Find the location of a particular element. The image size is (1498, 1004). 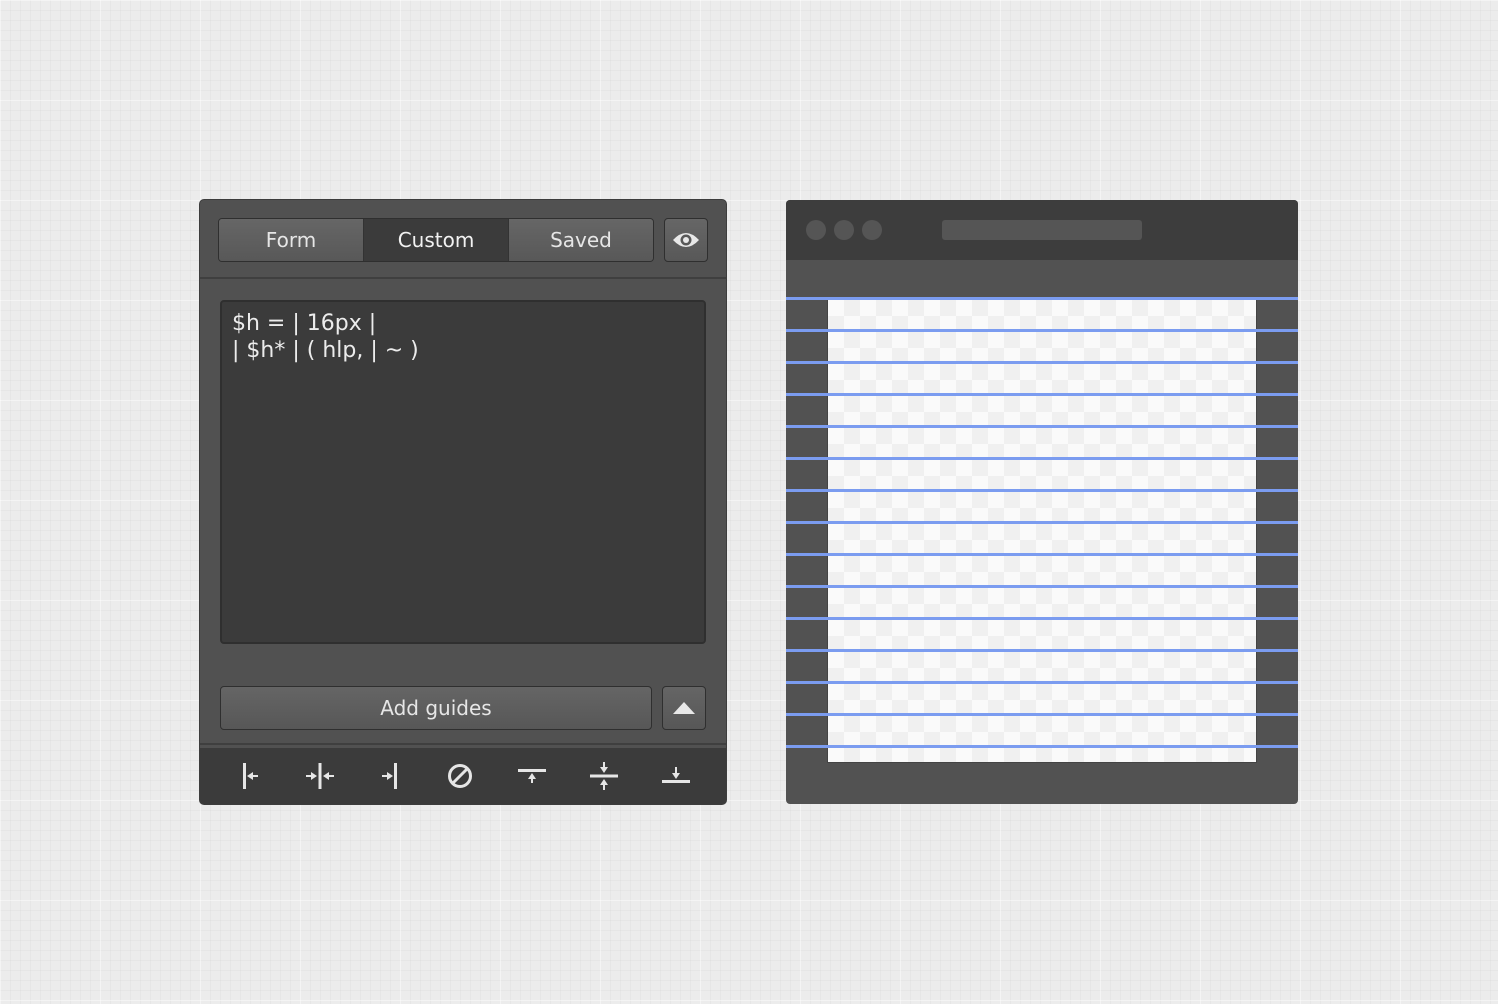

guide-expression-editor: $h = | 16px | | $h* | ( hlp, | ~ ) is located at coordinates (463, 472).